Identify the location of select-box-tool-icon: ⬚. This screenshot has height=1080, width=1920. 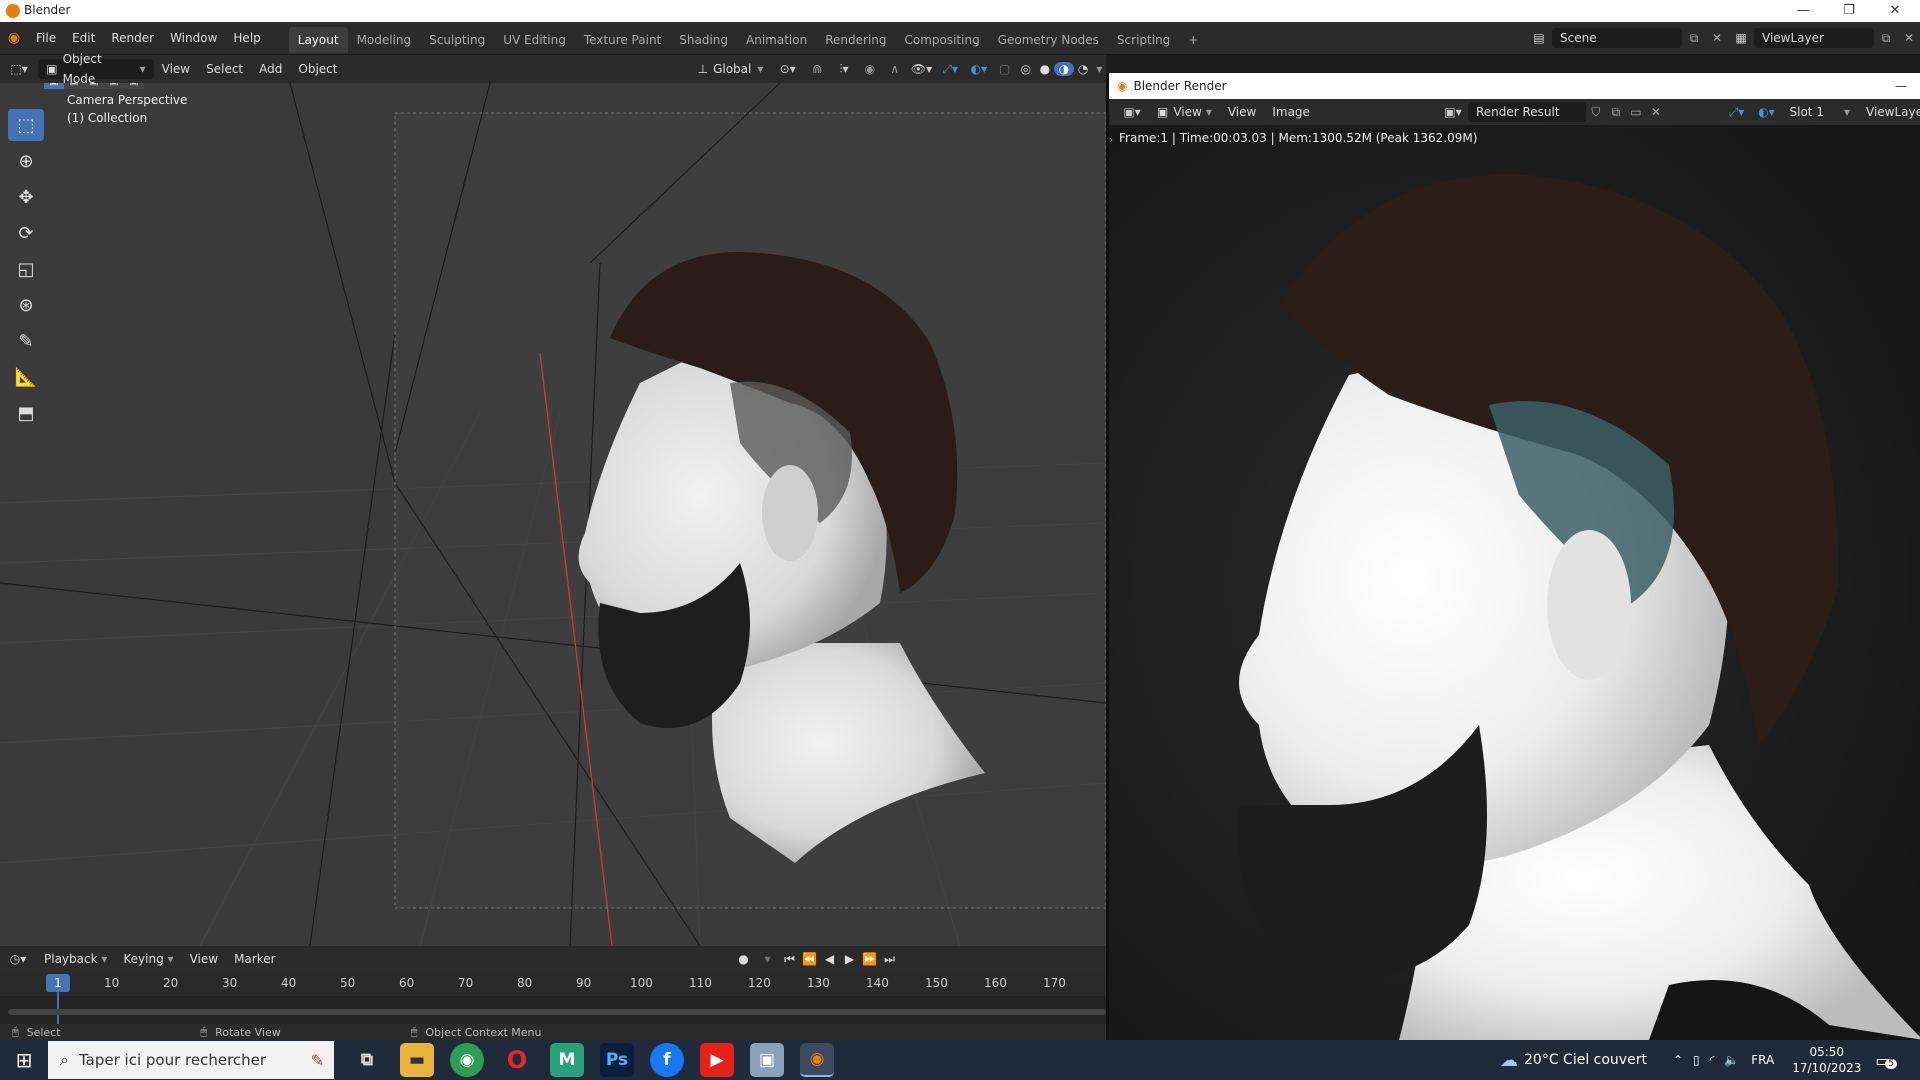
(26, 125).